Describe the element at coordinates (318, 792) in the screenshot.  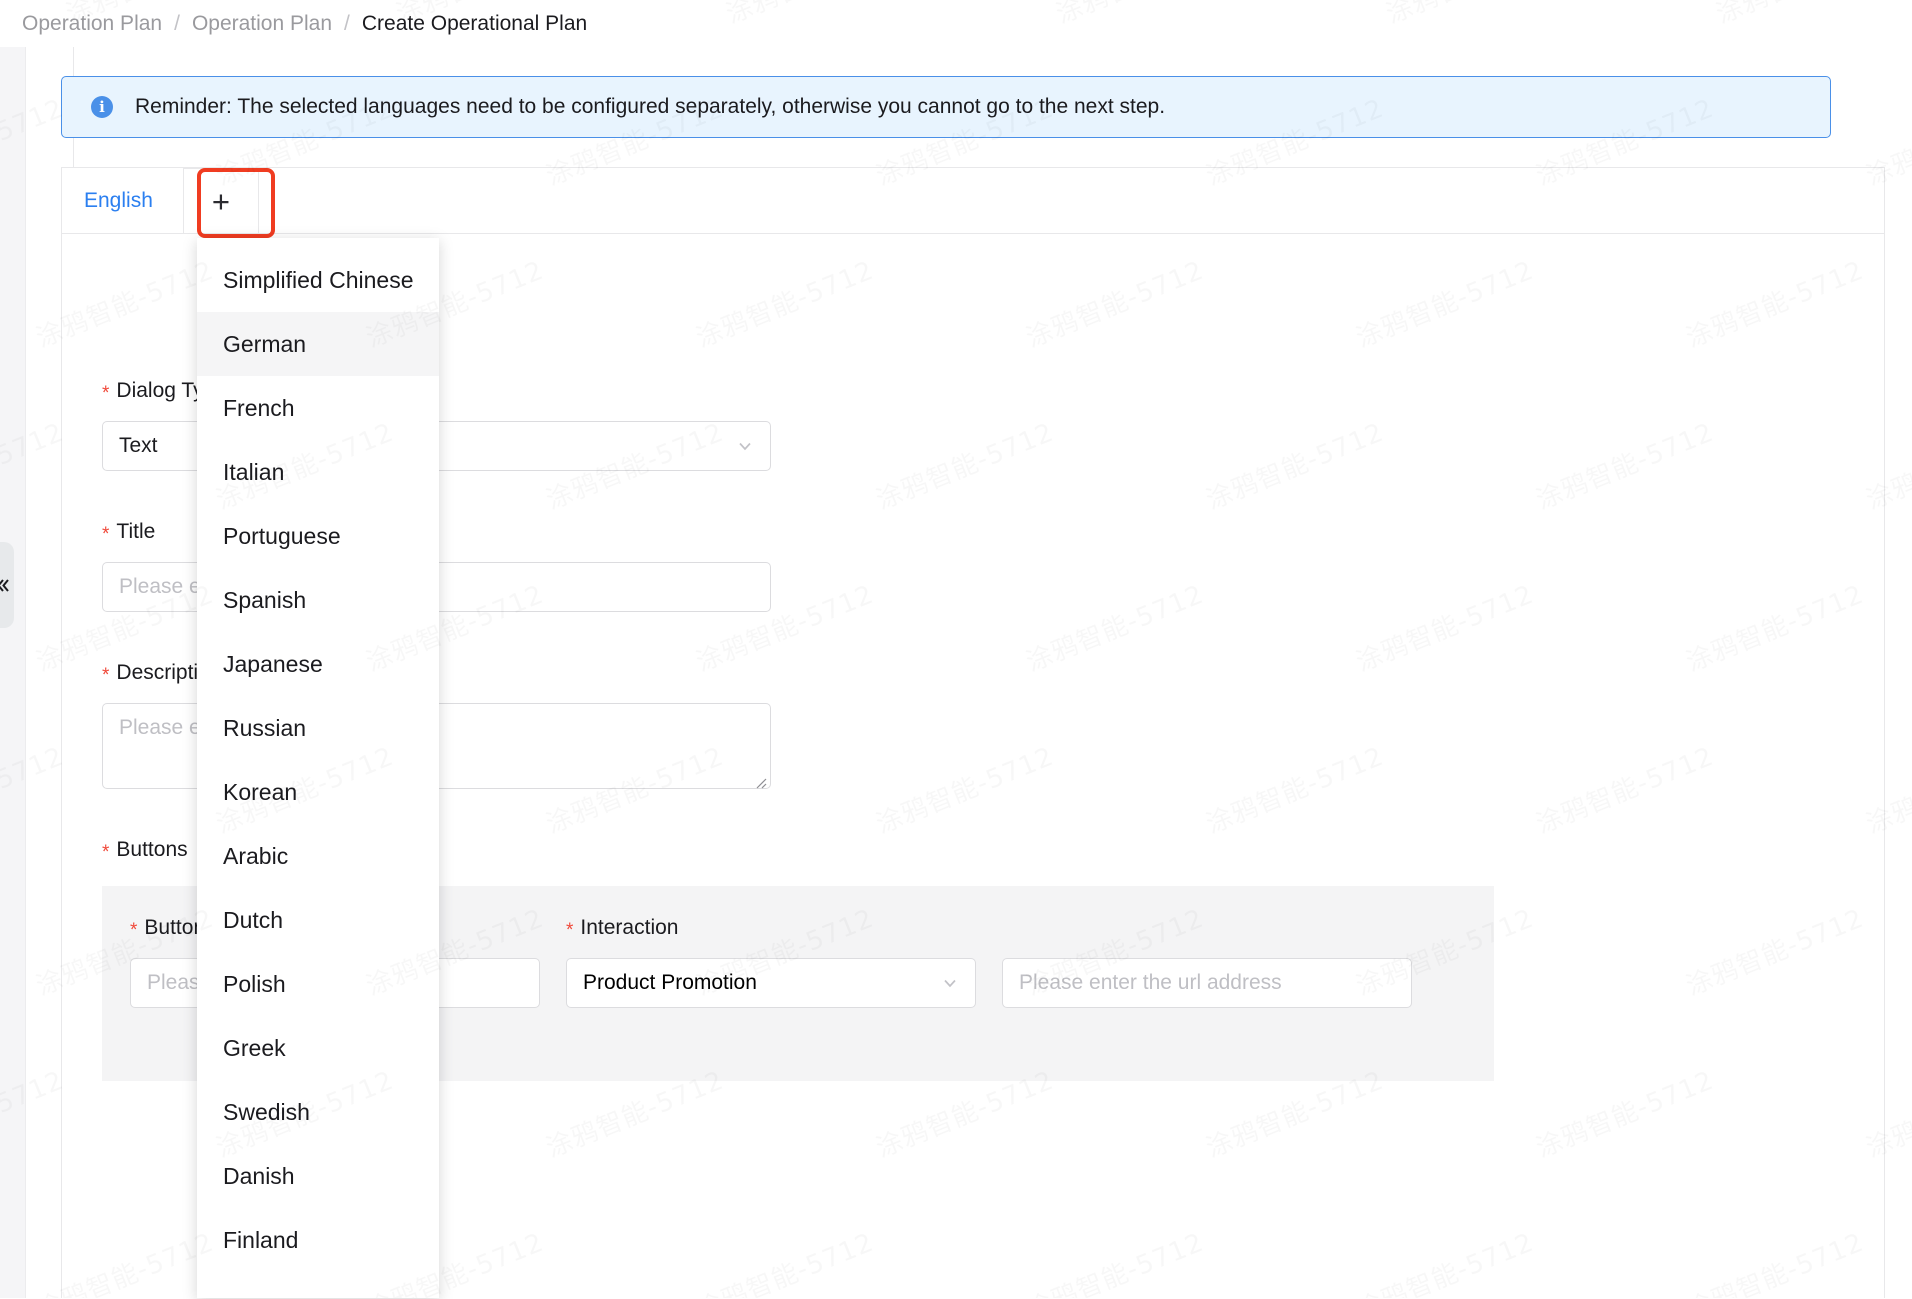
I see `language-option: Korean` at that location.